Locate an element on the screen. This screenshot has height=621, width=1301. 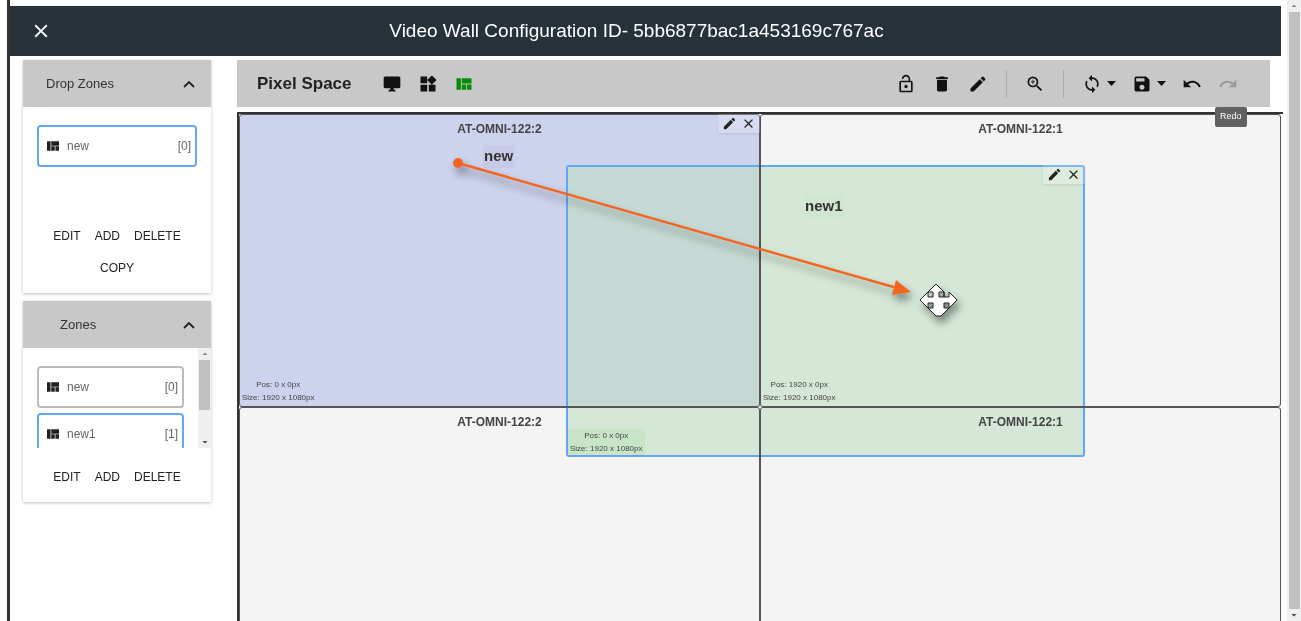
screen-tile: AT-OMNI-122:1 is located at coordinates (1020, 514).